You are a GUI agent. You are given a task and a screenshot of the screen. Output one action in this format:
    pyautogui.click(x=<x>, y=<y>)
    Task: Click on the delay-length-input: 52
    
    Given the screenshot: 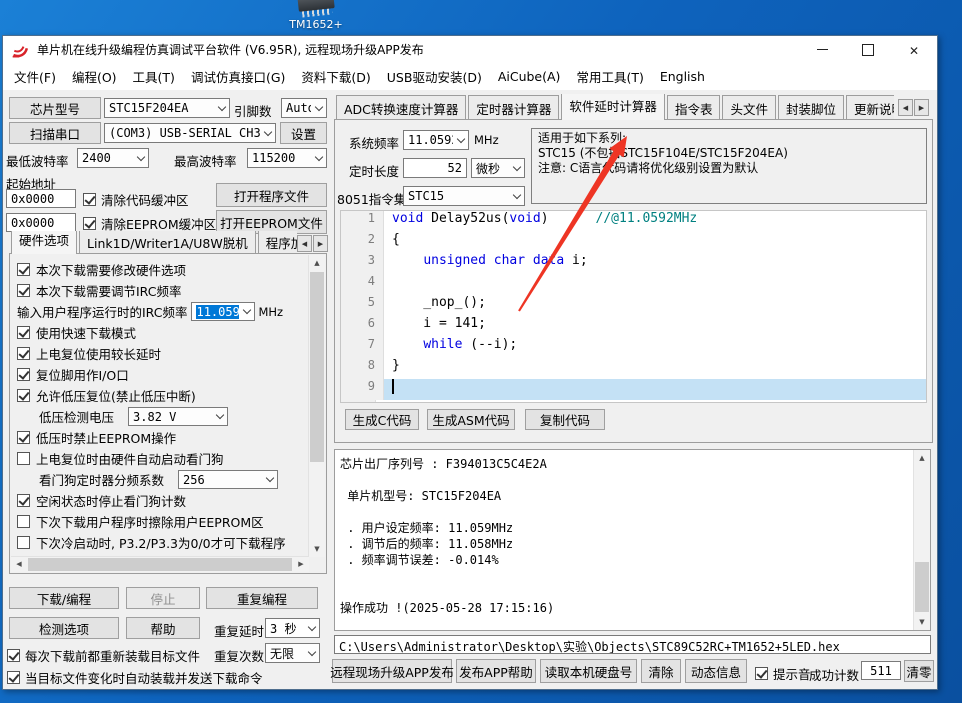 What is the action you would take?
    pyautogui.click(x=435, y=168)
    